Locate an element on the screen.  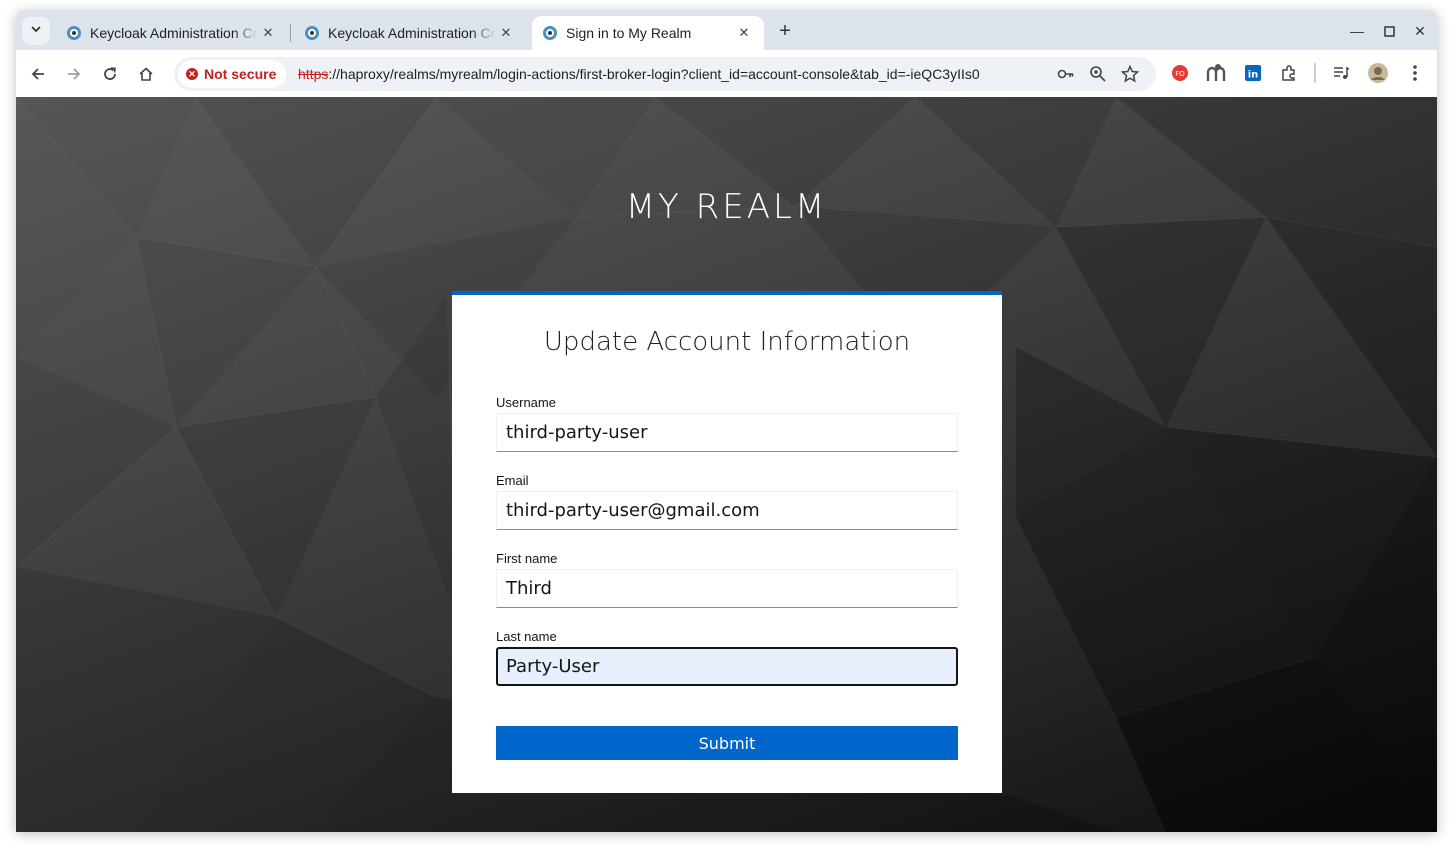
tab-keycloak-admin-2: Keycloak Administration Console ✕ is located at coordinates (410, 33).